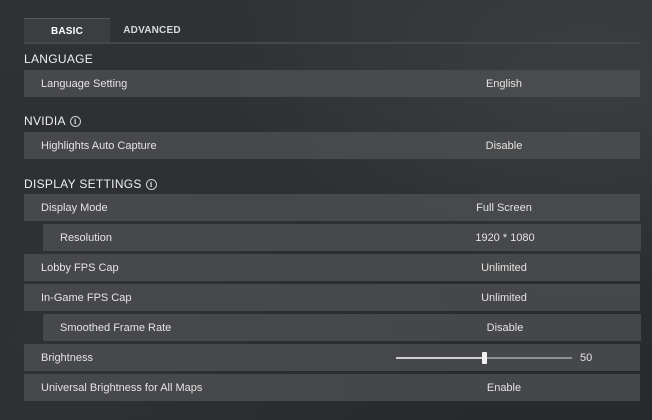 The image size is (652, 420). I want to click on brightness-slider, so click(484, 358).